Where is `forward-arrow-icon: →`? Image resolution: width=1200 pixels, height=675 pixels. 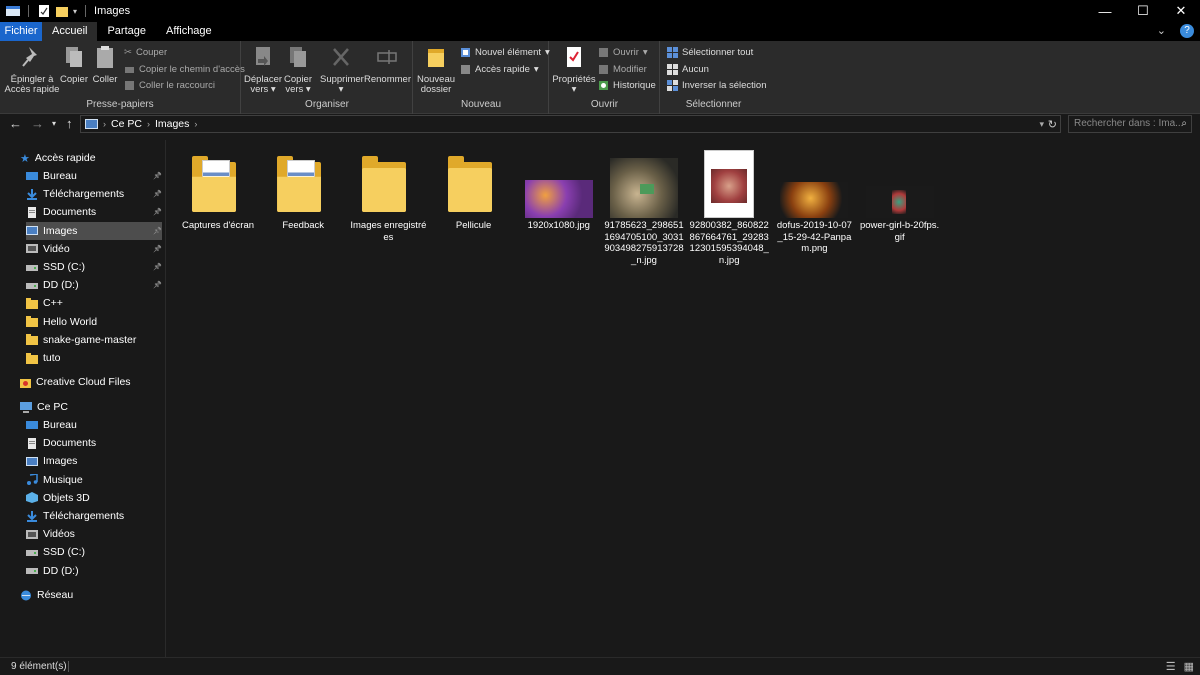 forward-arrow-icon: → is located at coordinates (37, 123).